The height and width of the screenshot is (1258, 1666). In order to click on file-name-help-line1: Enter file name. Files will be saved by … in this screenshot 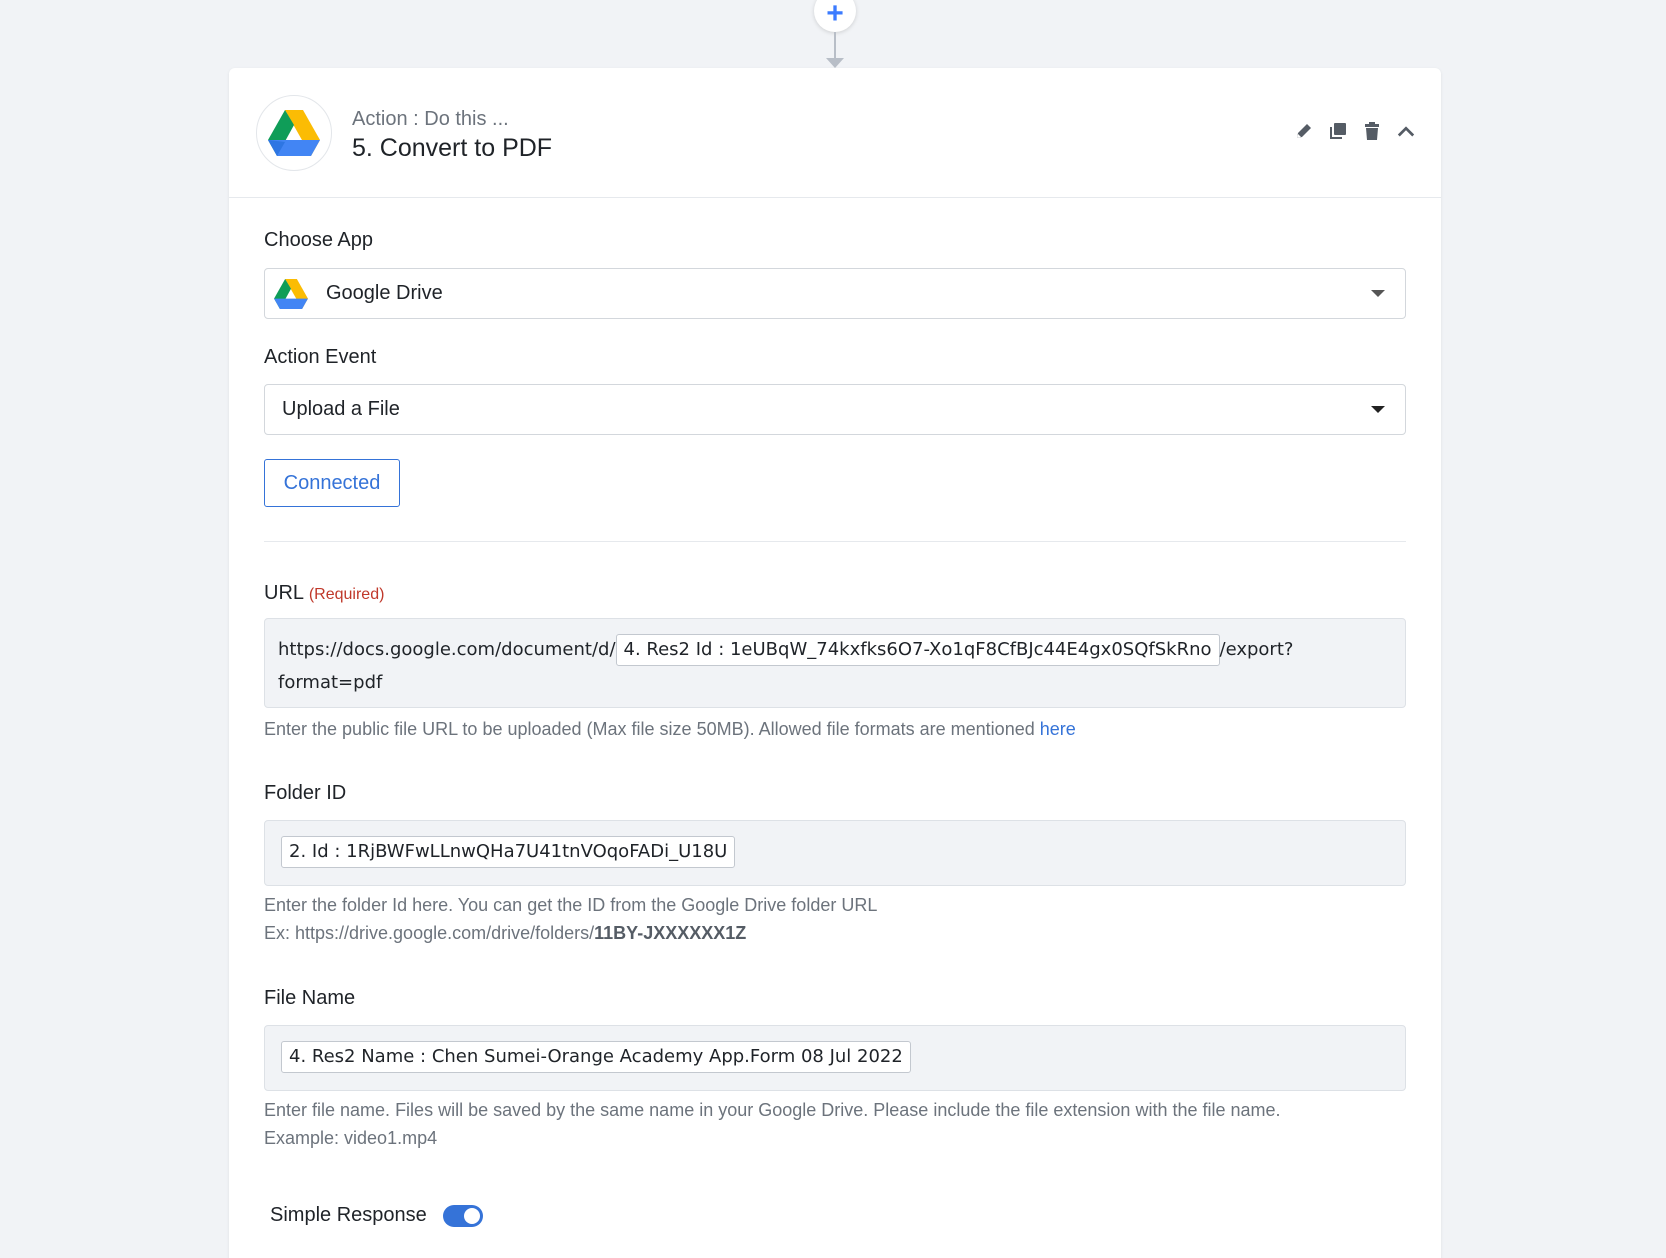, I will do `click(772, 1110)`.